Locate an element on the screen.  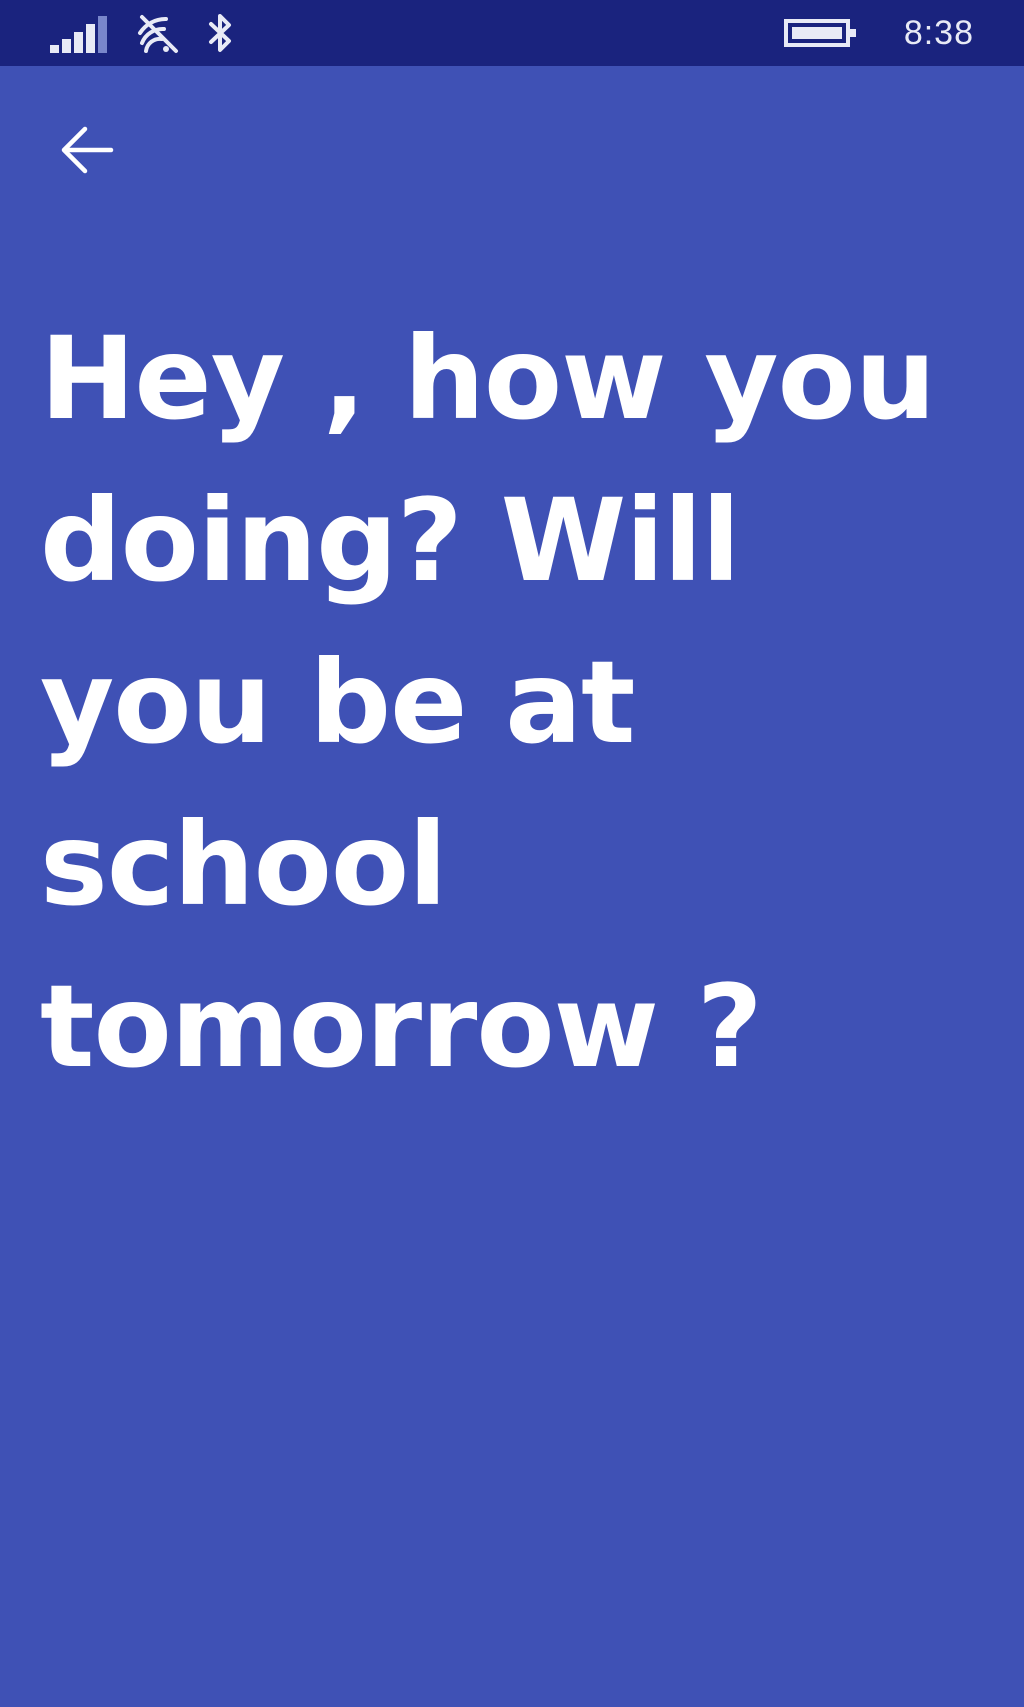
back-arrow-icon is located at coordinates (87, 152).